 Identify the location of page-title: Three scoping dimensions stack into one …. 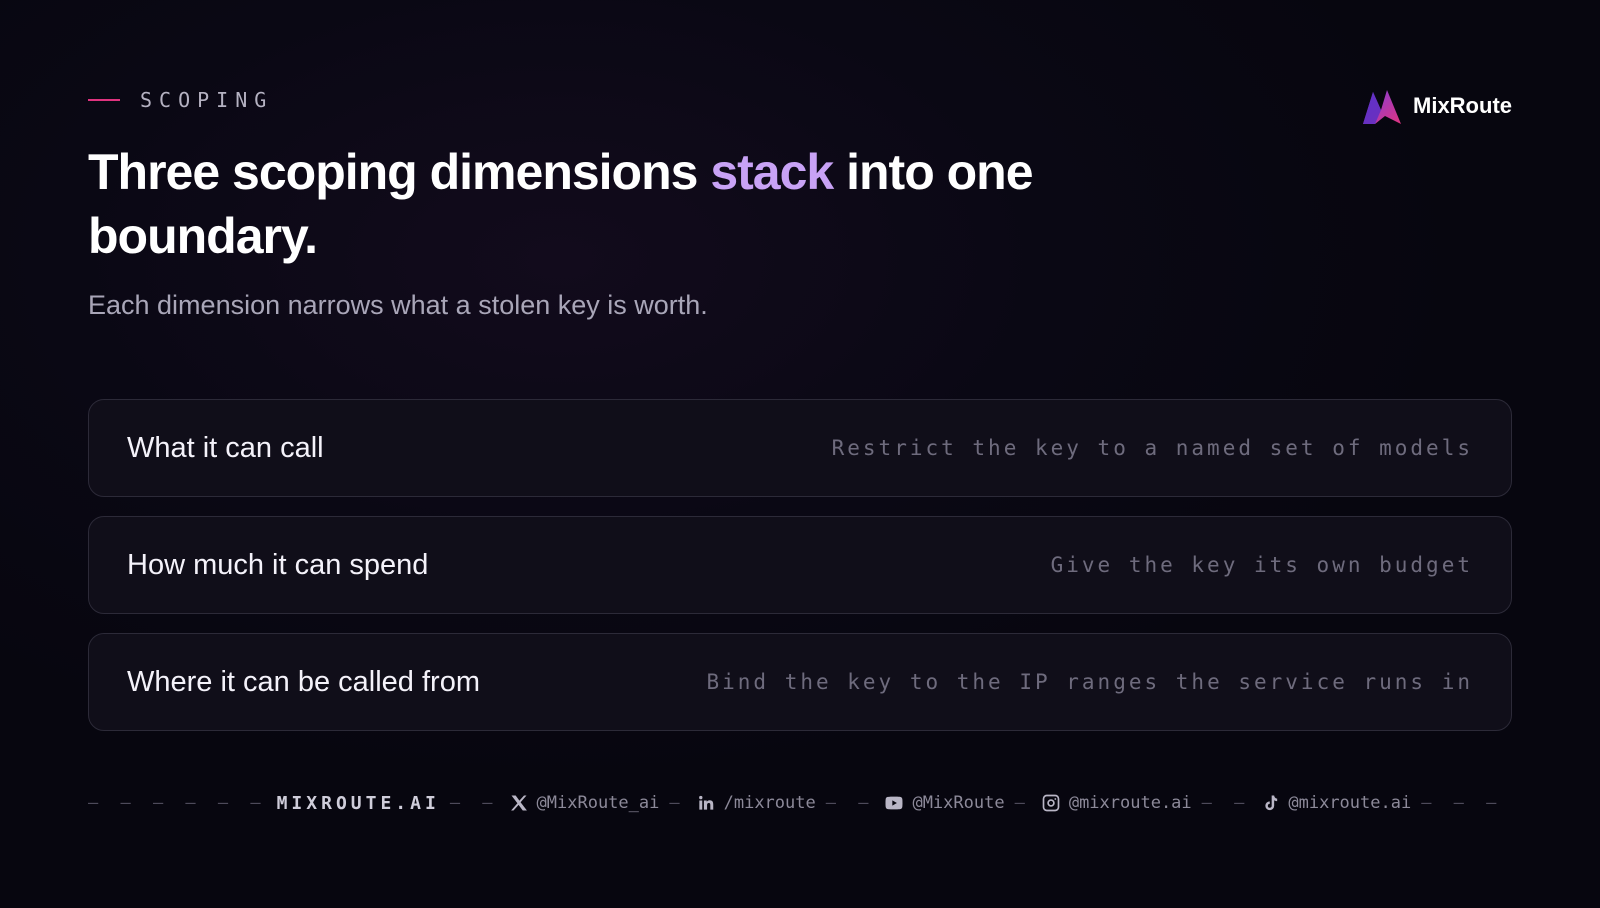
(588, 204).